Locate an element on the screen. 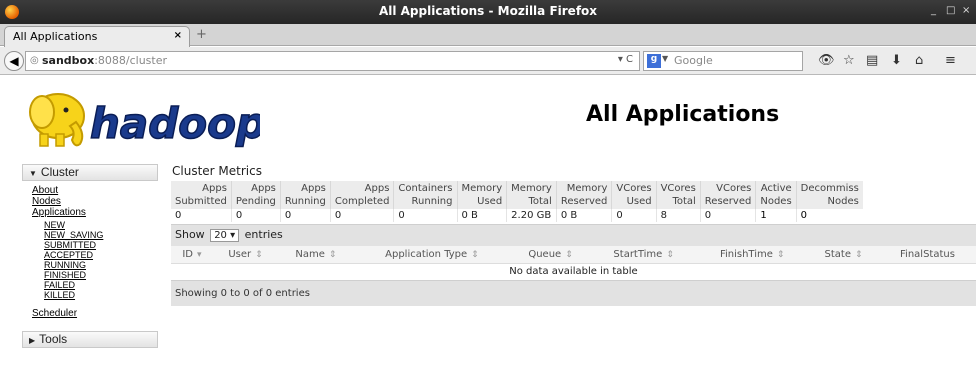  bookmark-star-icon: ☆ is located at coordinates (849, 60).